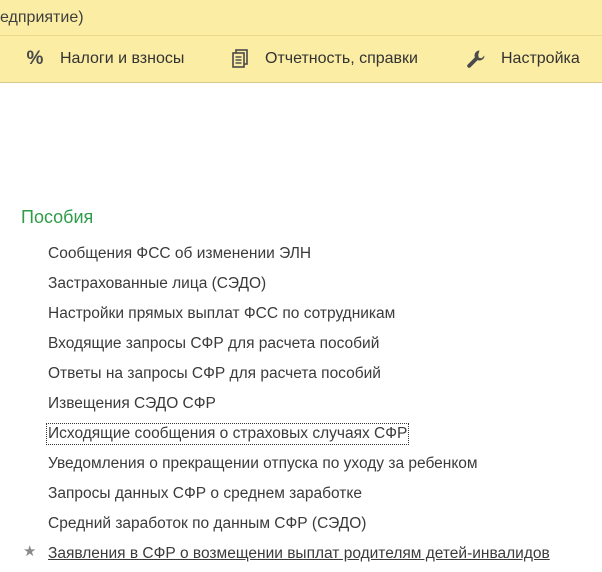 The image size is (602, 572). Describe the element at coordinates (57, 217) in the screenshot. I see `section-title: Пособия` at that location.